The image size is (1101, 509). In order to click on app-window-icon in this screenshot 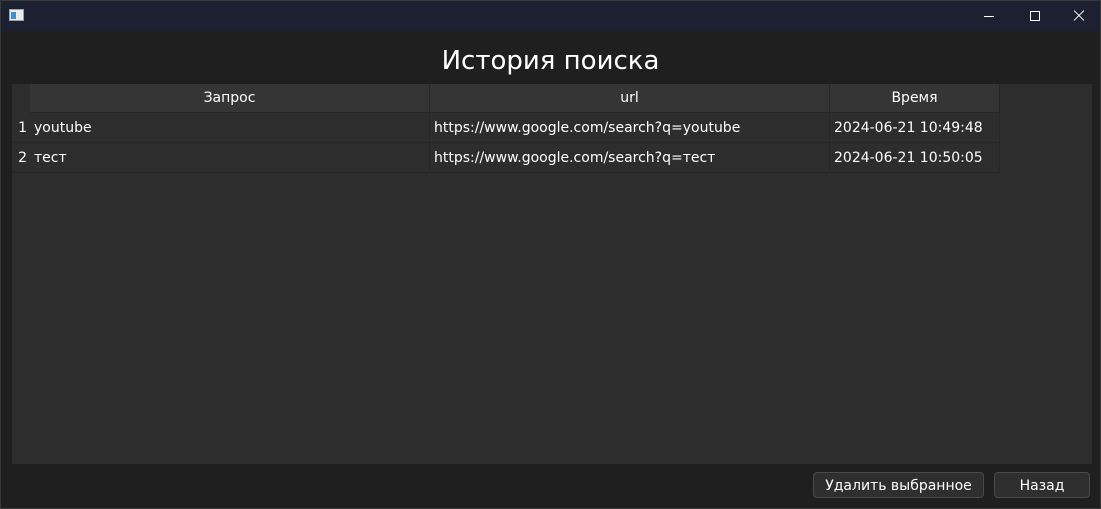, I will do `click(16, 15)`.